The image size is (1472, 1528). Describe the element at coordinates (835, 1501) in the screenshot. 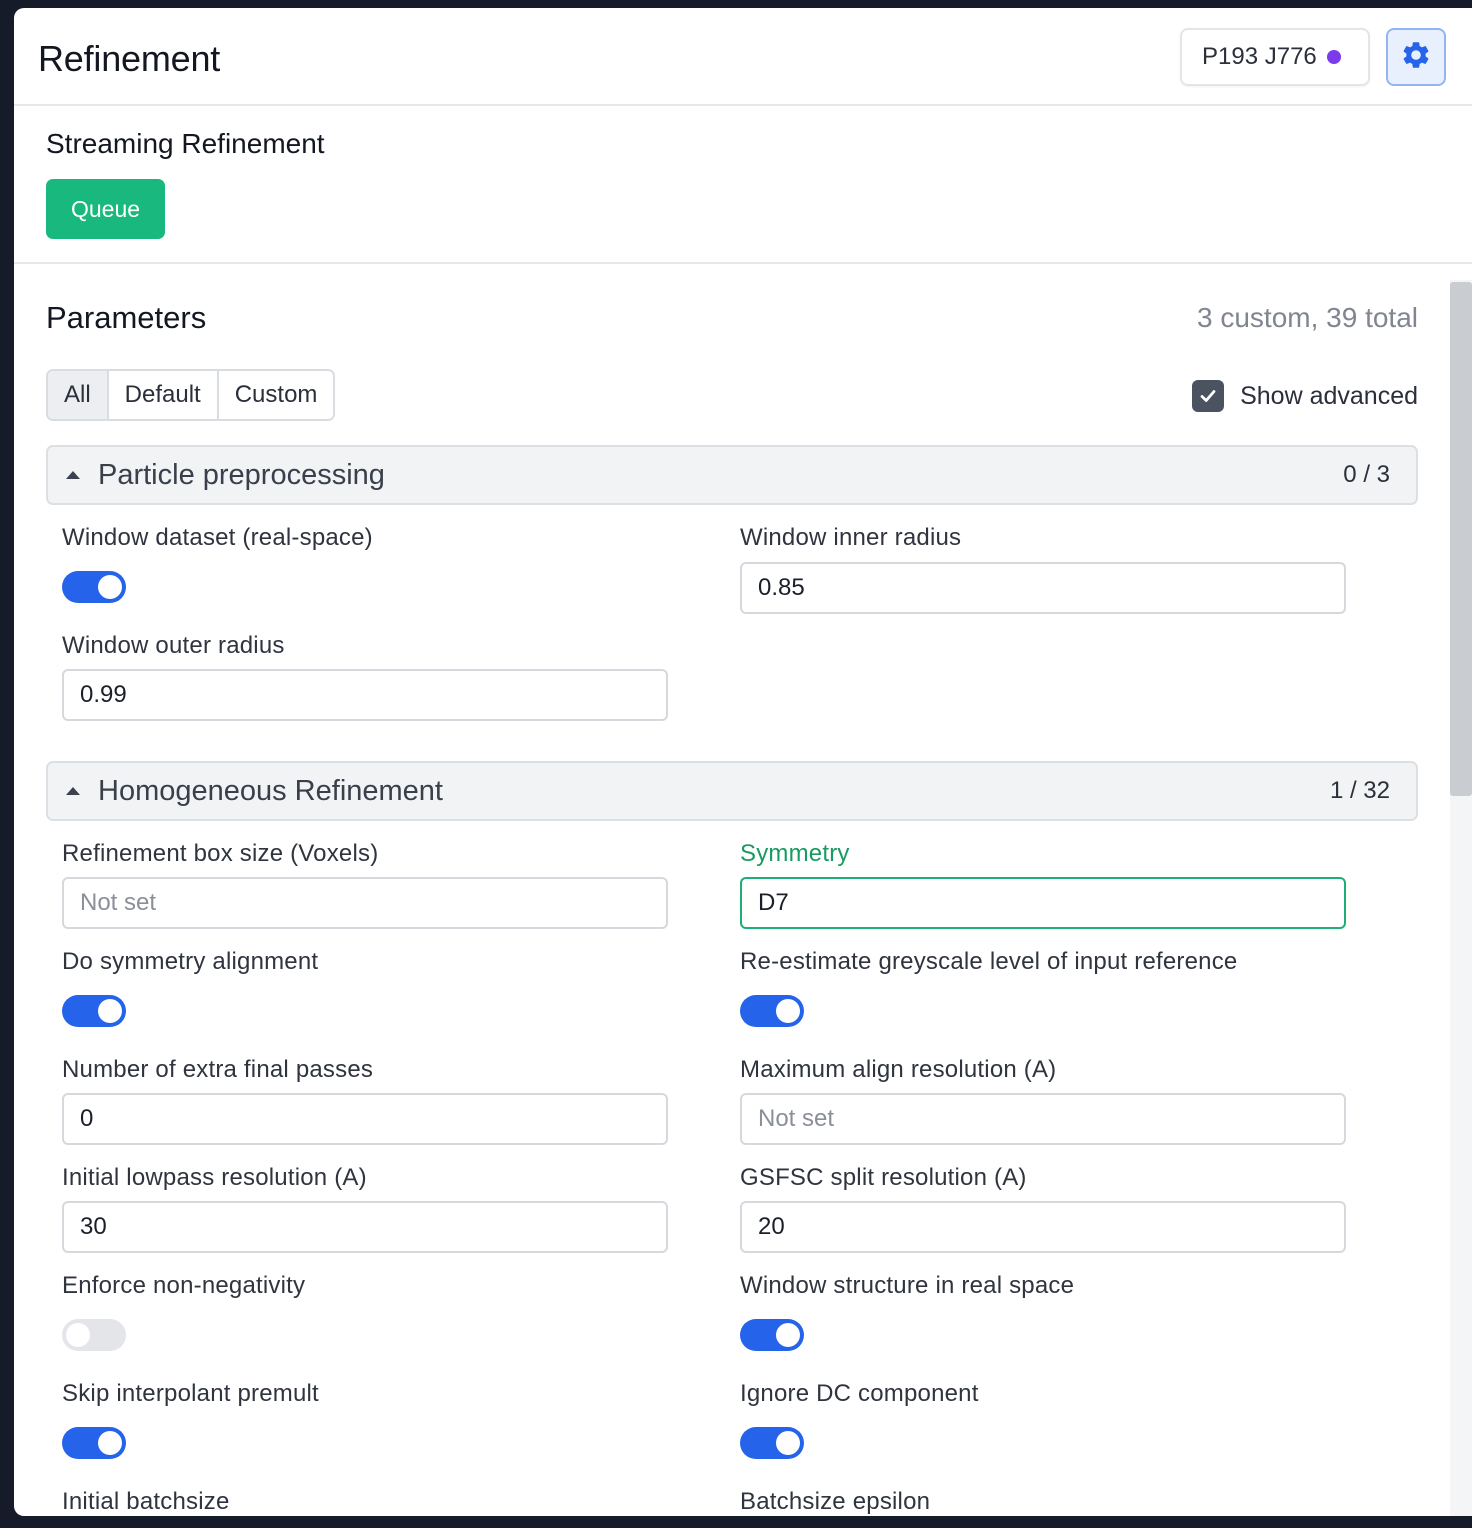

I see `field-label-batchsize-epsilon: Batchsize epsilon` at that location.